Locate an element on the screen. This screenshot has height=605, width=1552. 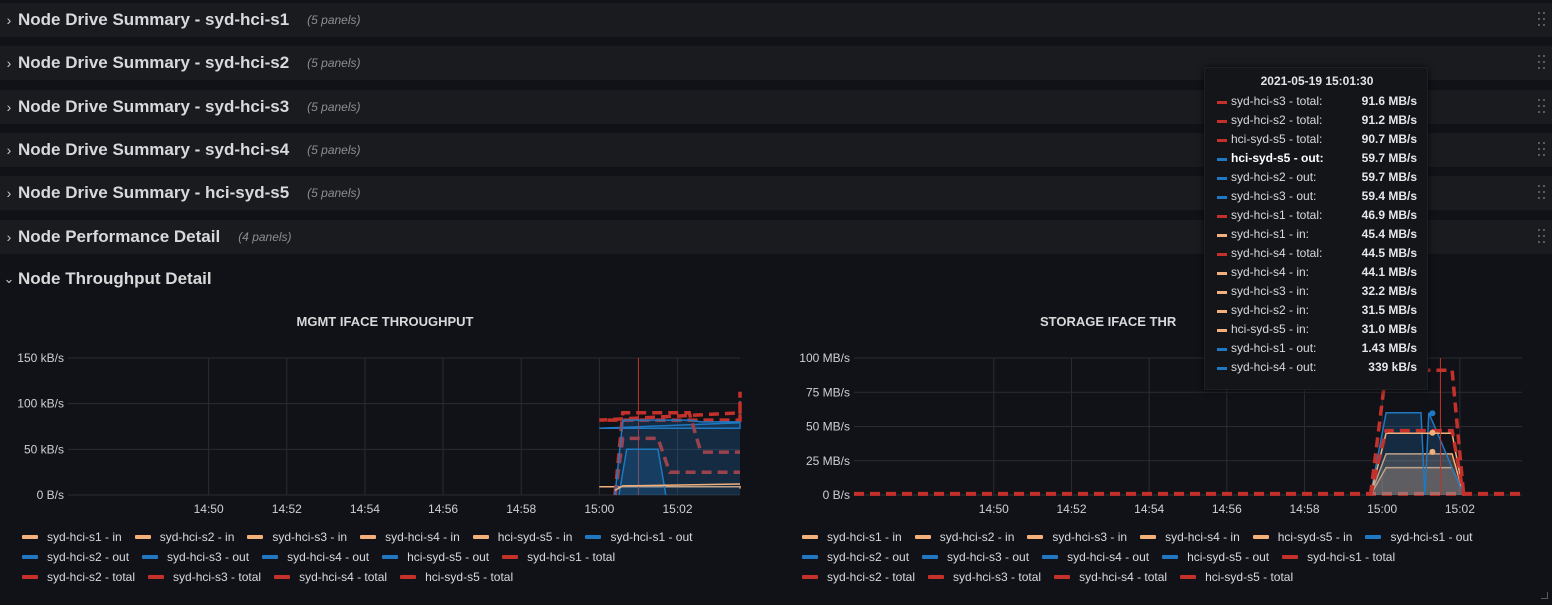
y-tick-label: 50 kB/s is located at coordinates (44, 449).